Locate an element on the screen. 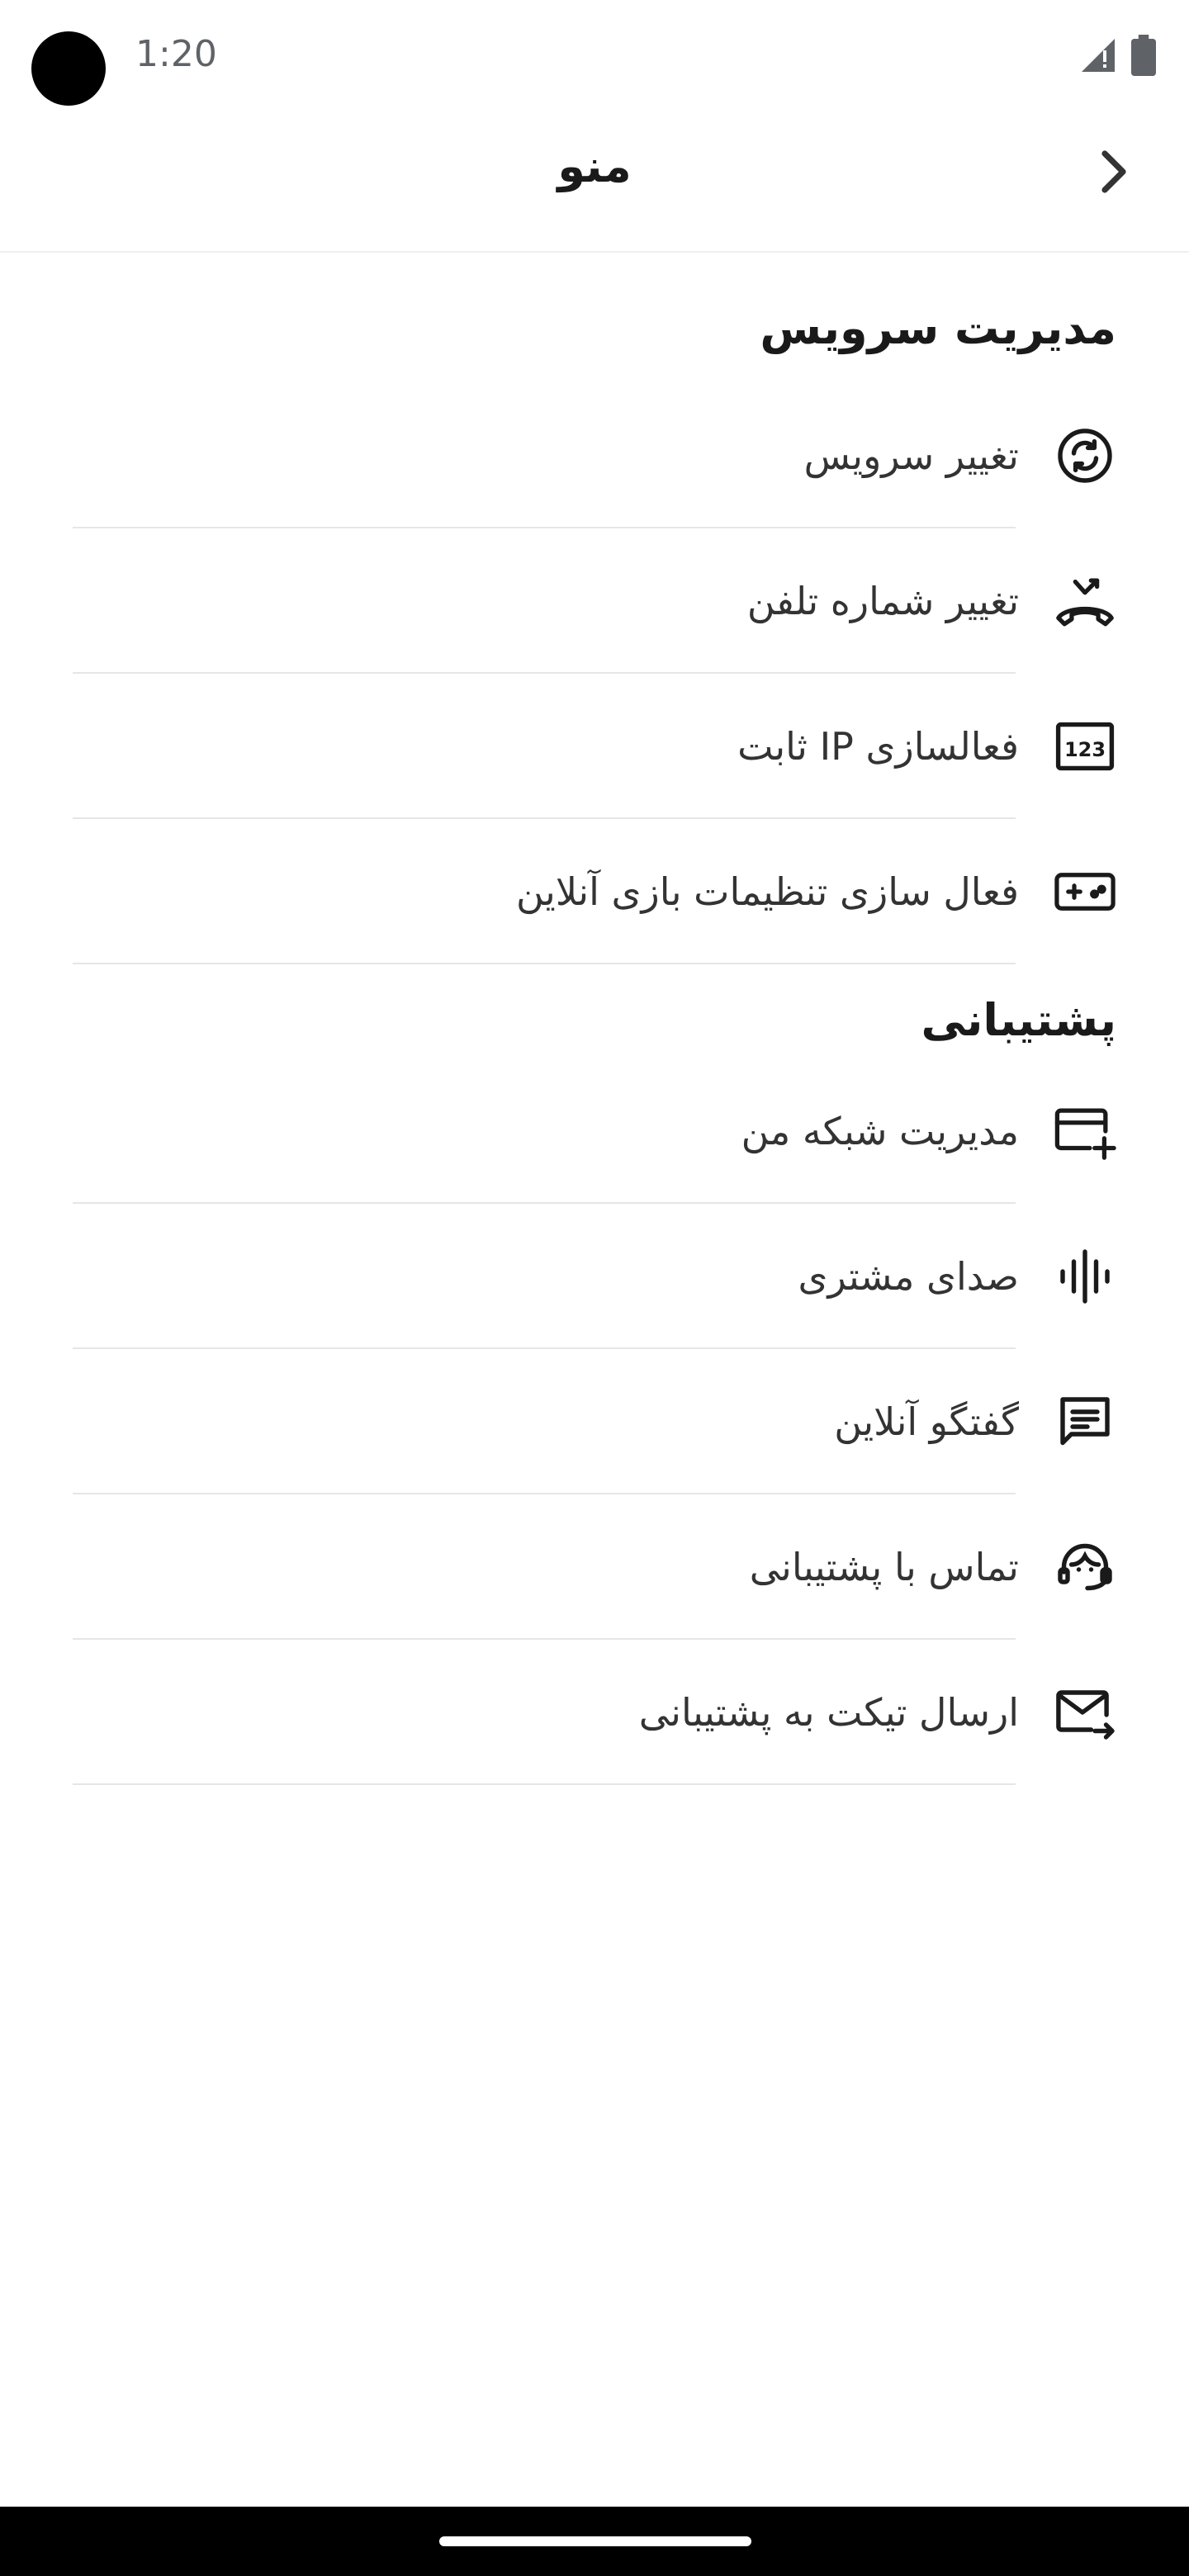 The width and height of the screenshot is (1189, 2576). menu-item-my-network-management: مدیریت شبکه من is located at coordinates (594, 1131).